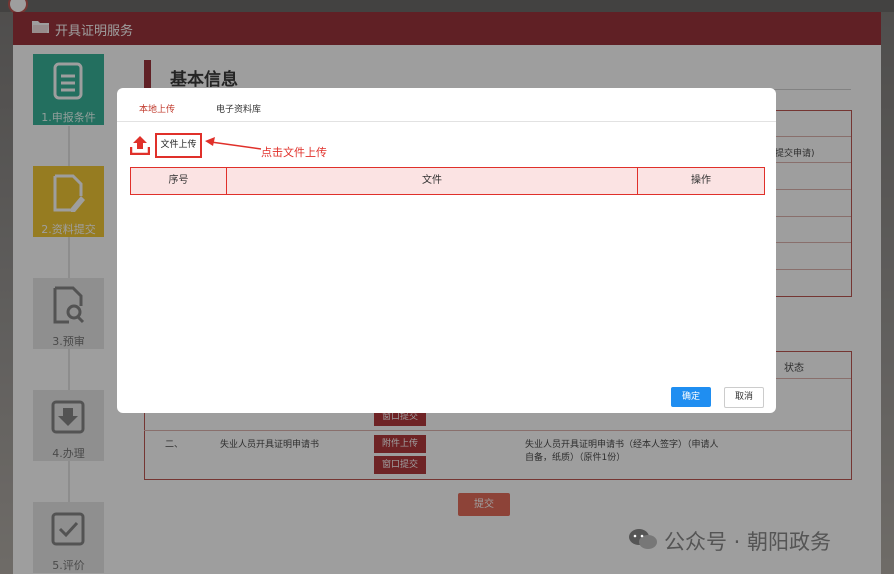 The width and height of the screenshot is (894, 574). I want to click on tab-local-upload: 本地上传, so click(157, 108).